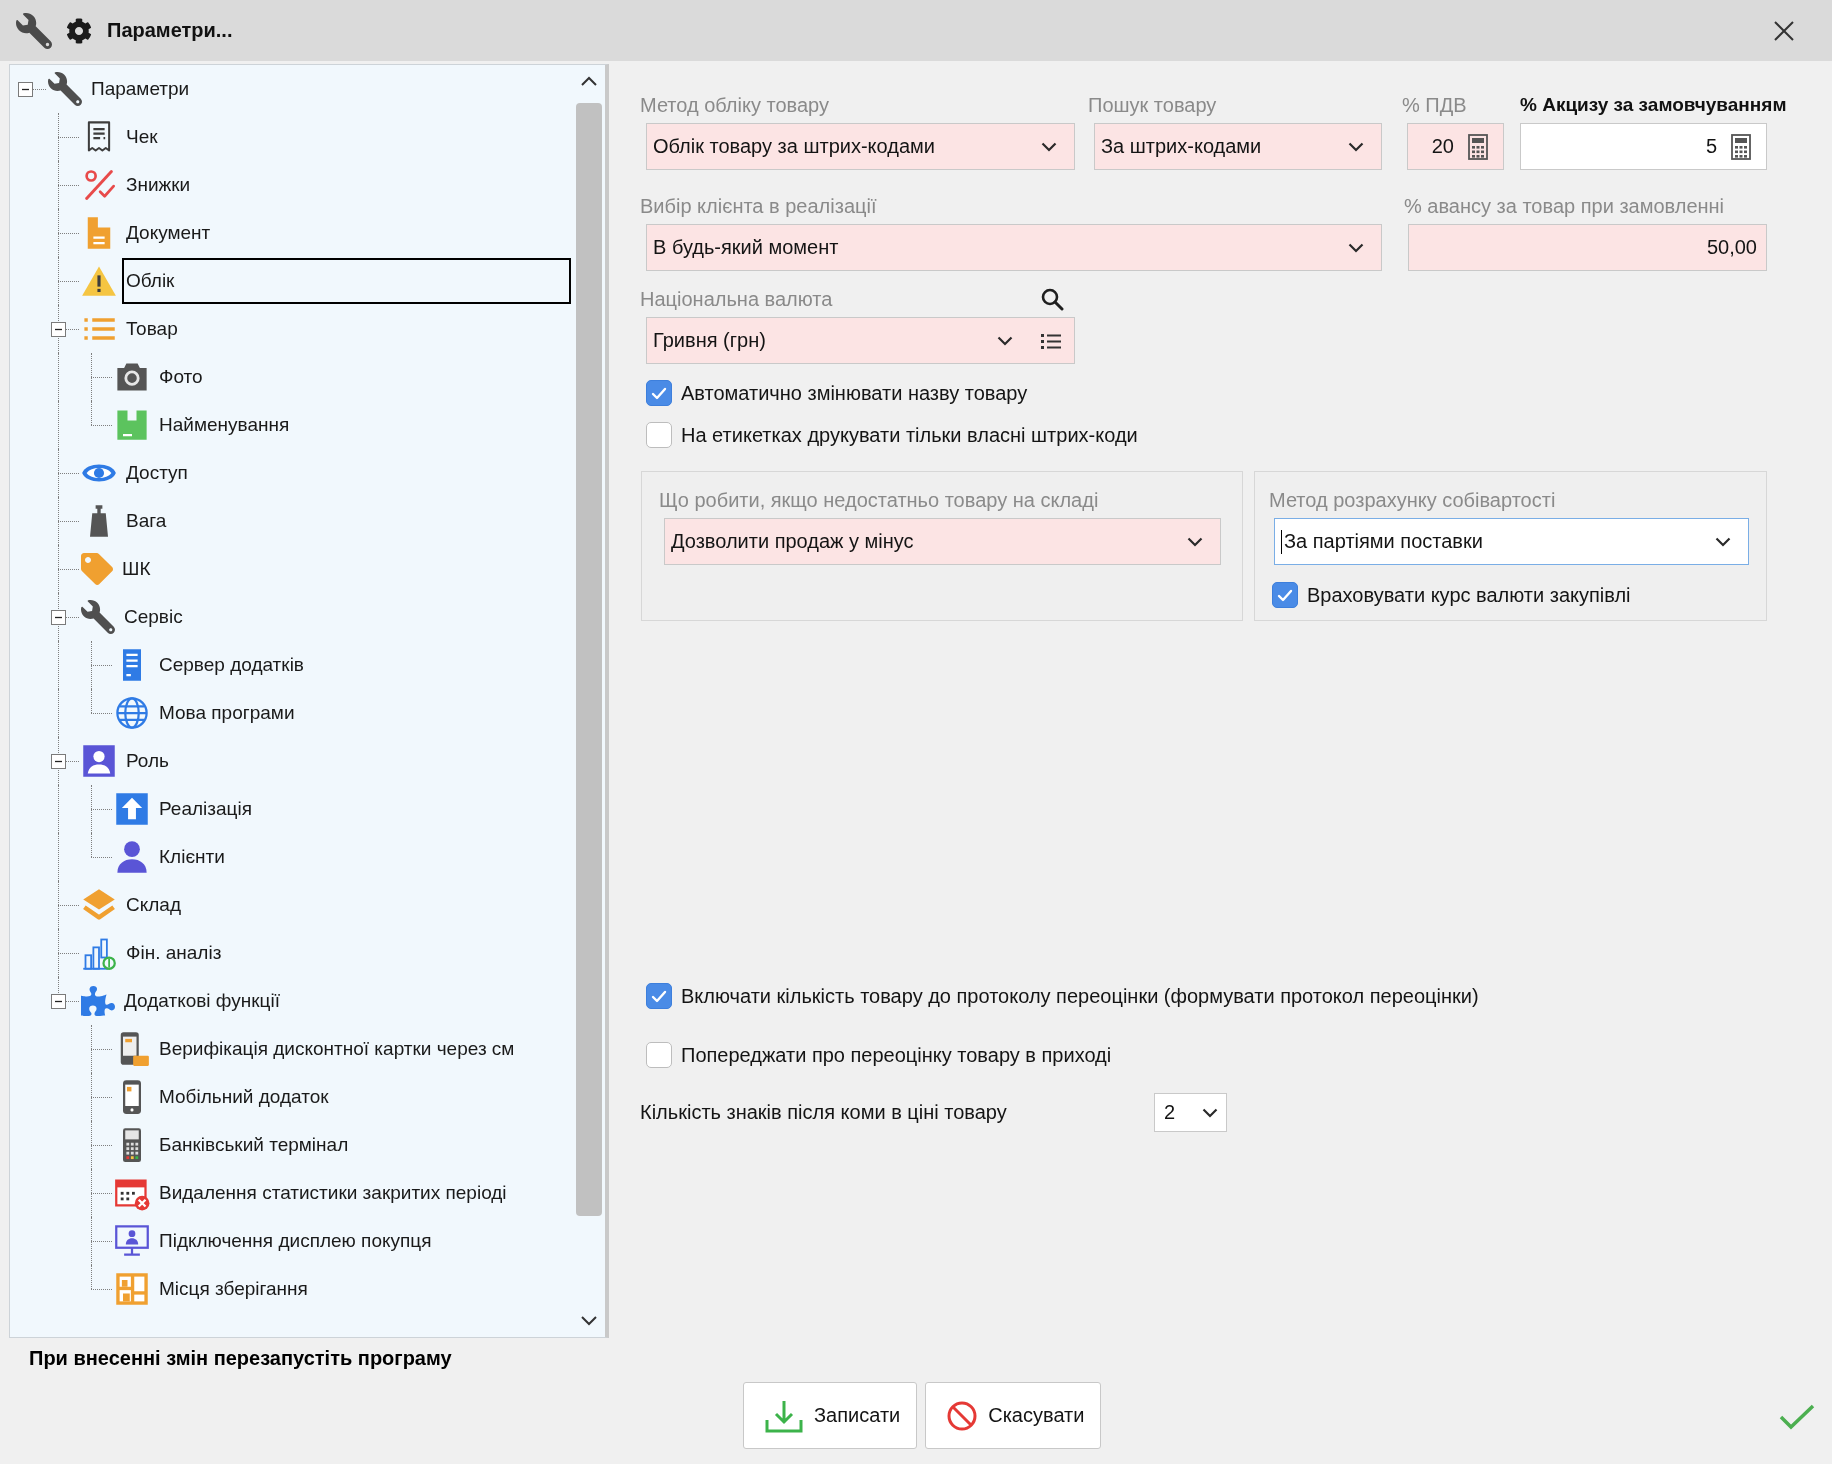 The width and height of the screenshot is (1832, 1464). Describe the element at coordinates (1014, 247) in the screenshot. I see `dropdown: В будь-який момент` at that location.